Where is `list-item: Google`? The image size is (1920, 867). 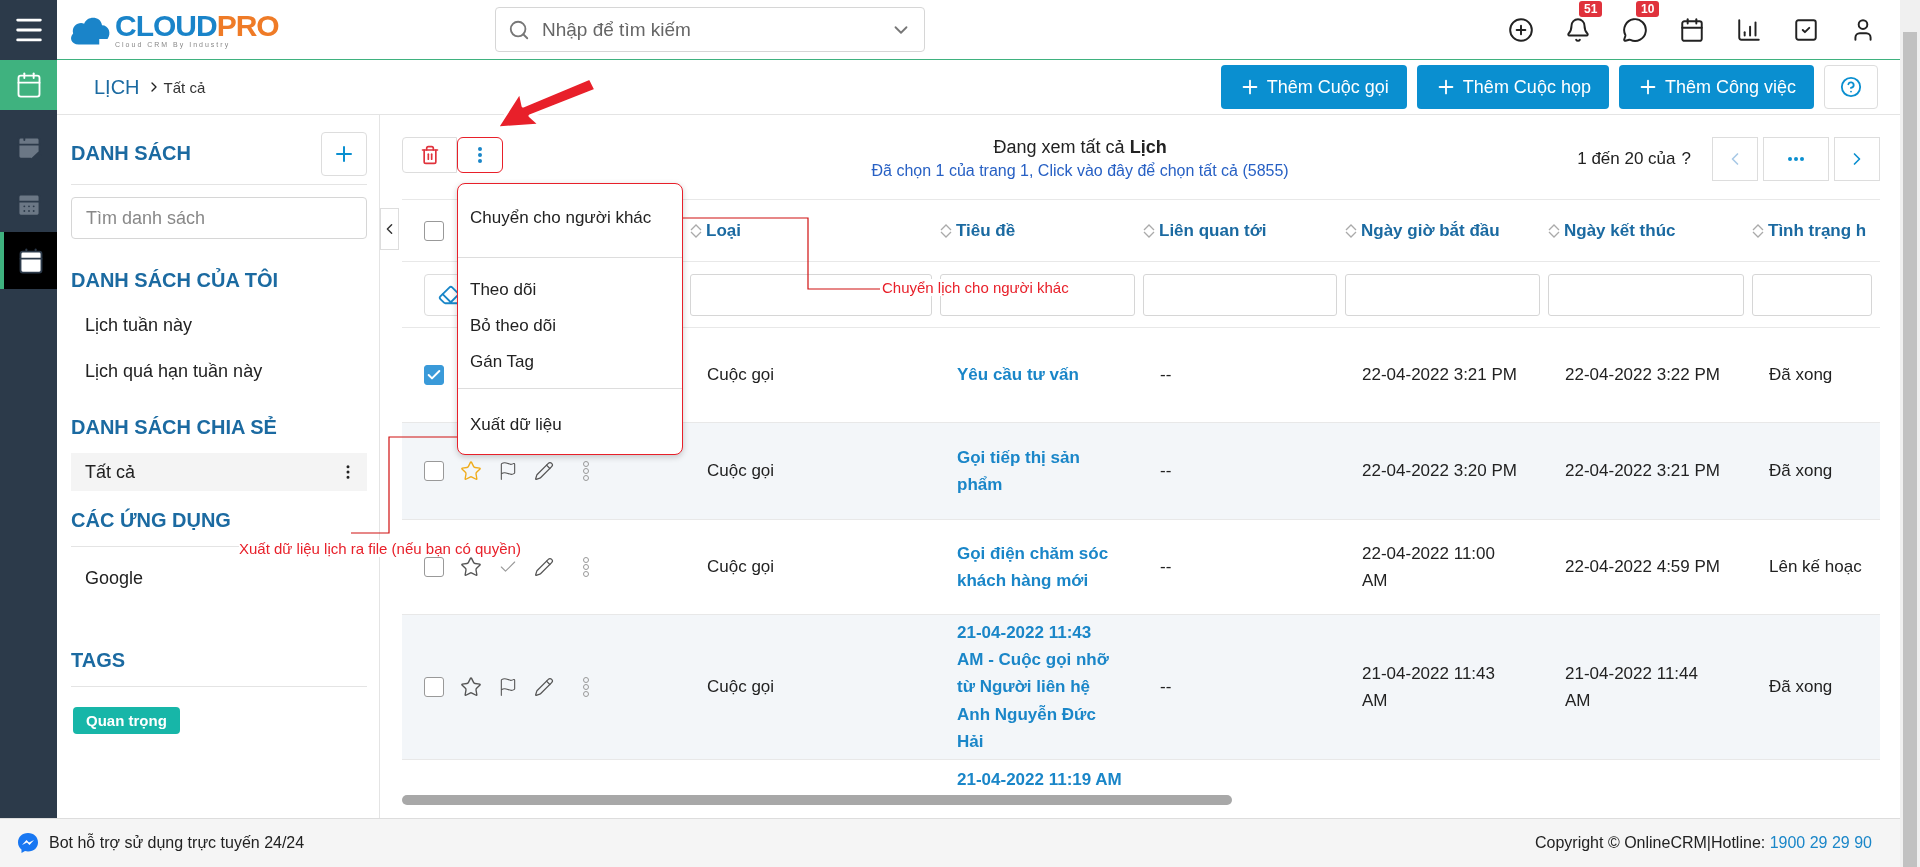 list-item: Google is located at coordinates (219, 578).